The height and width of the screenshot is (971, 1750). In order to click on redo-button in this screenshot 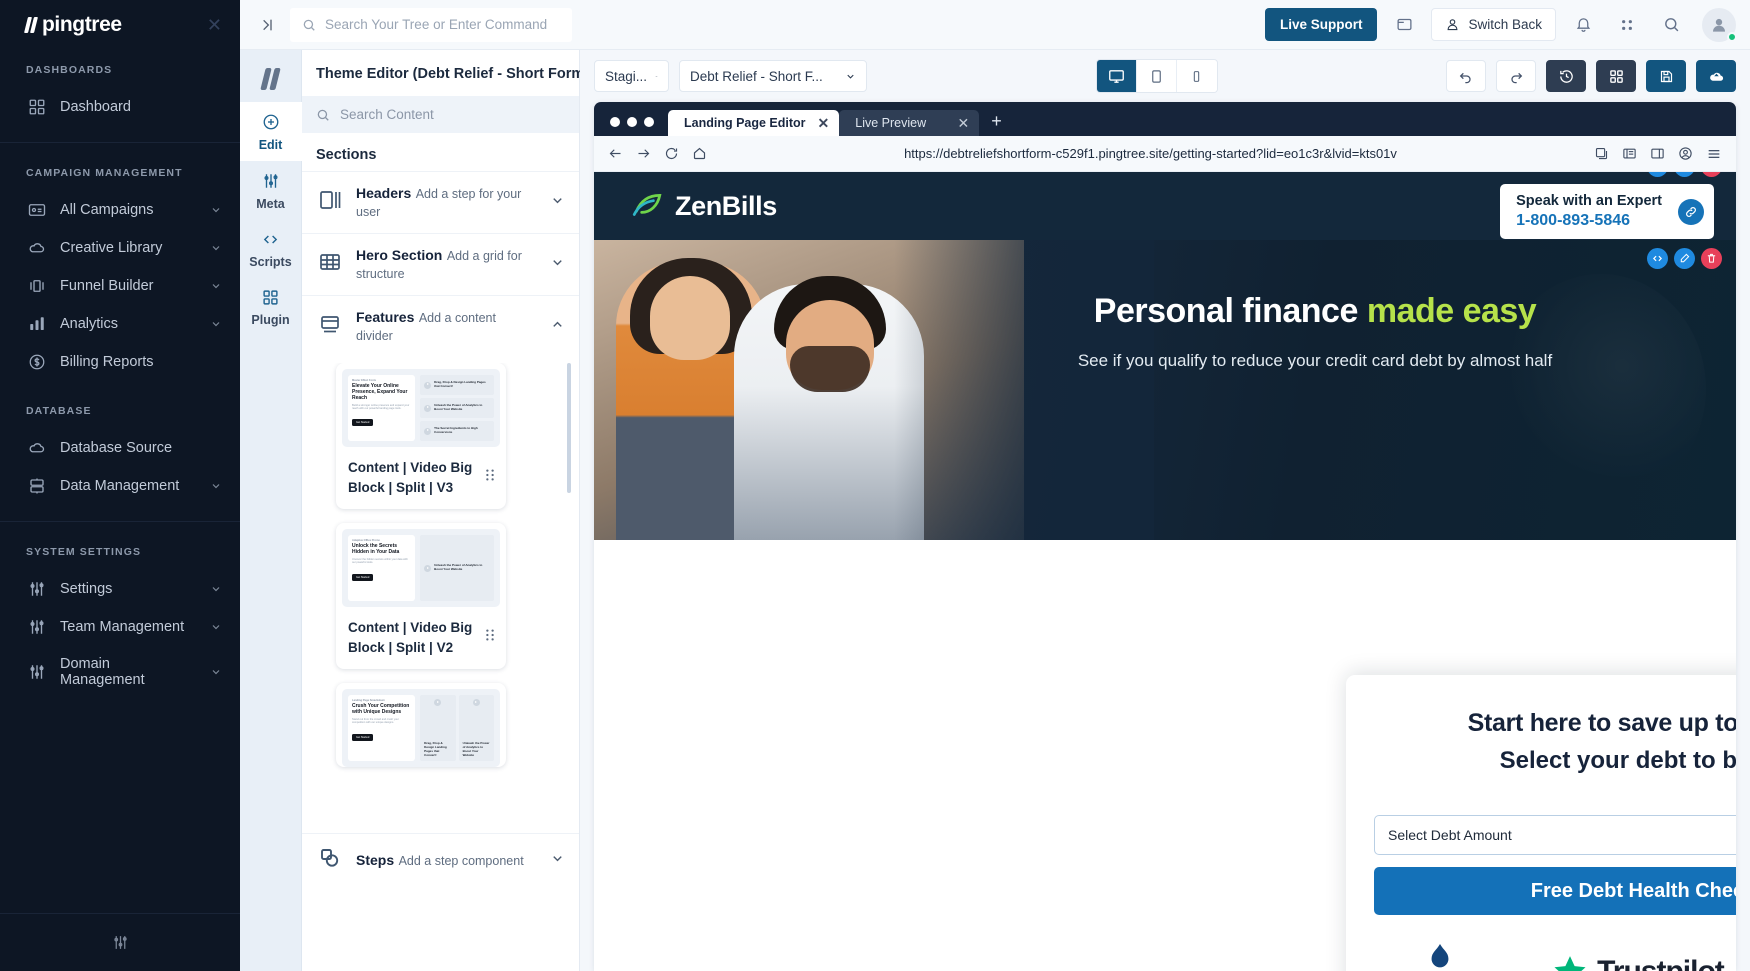, I will do `click(1516, 76)`.